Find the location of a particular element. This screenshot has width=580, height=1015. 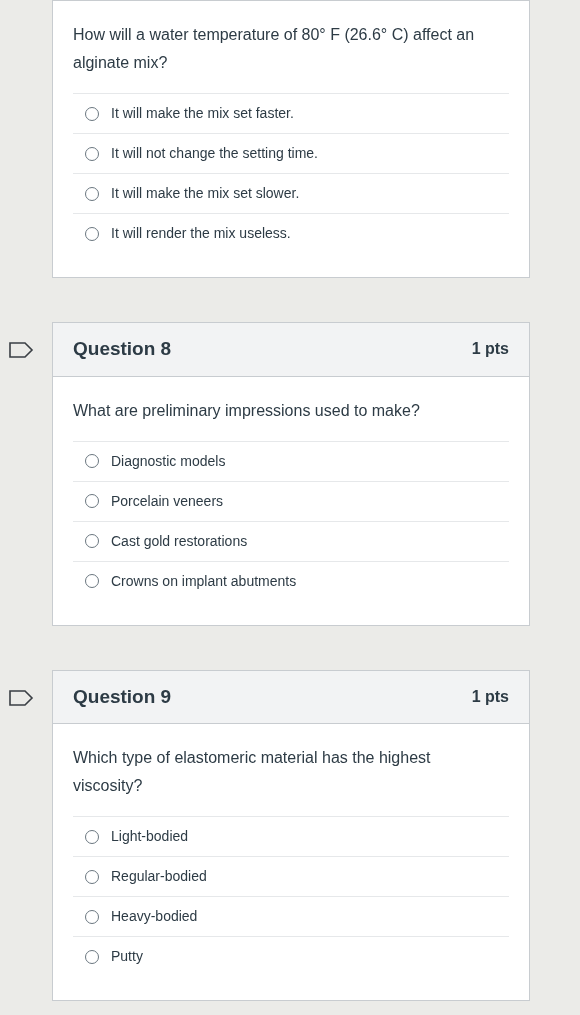

question-title: Question 9 is located at coordinates (122, 696).